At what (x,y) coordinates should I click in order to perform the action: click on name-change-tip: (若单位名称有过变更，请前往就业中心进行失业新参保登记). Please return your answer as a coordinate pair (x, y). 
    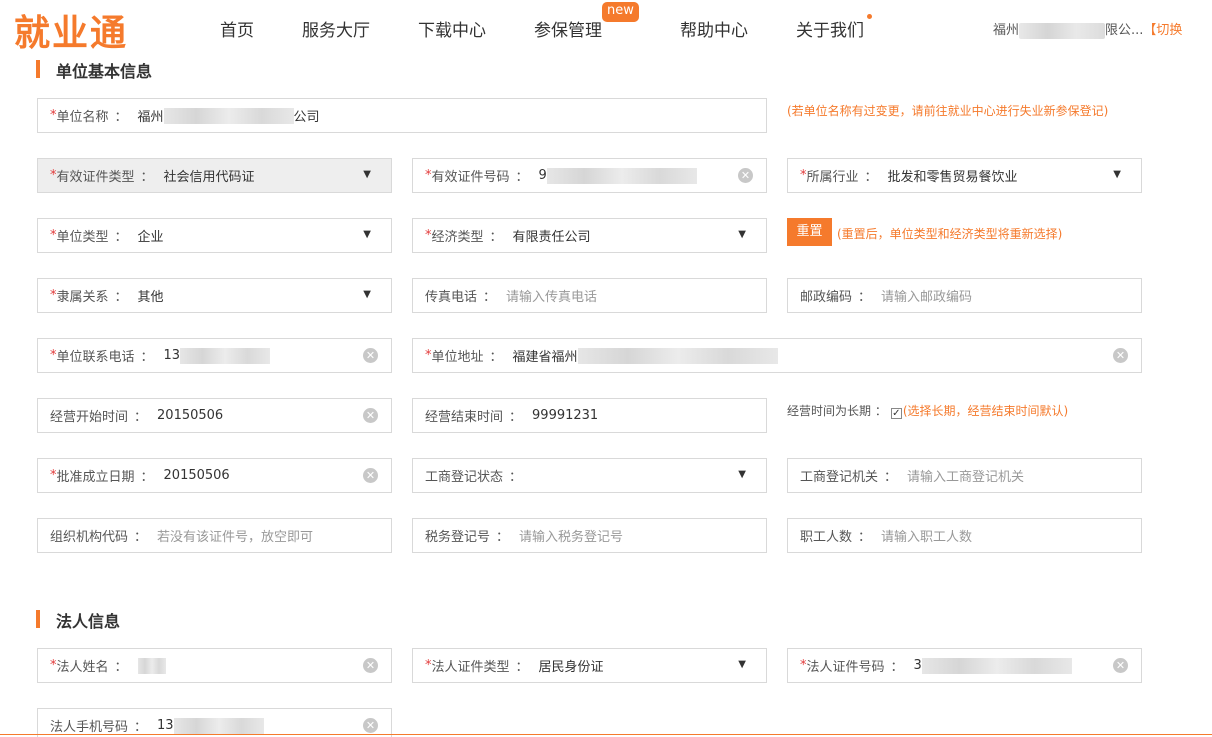
    Looking at the image, I should click on (948, 111).